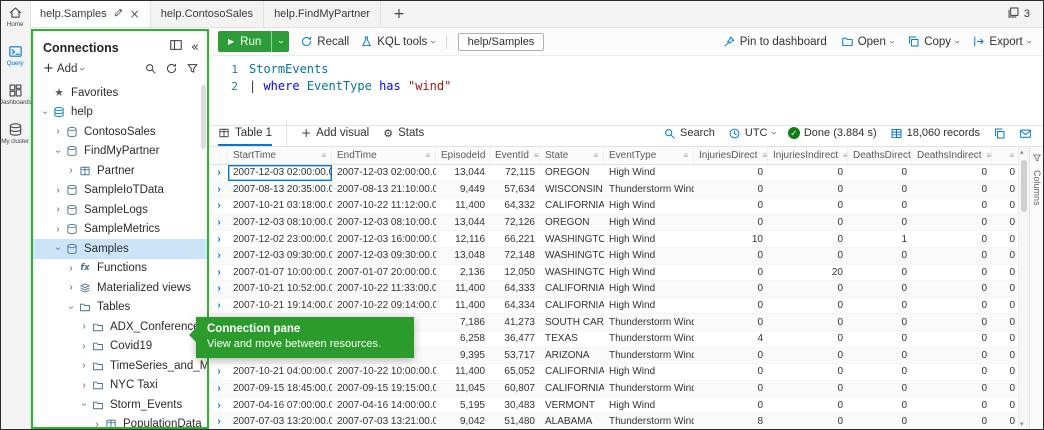  I want to click on cell: 64,334, so click(515, 306).